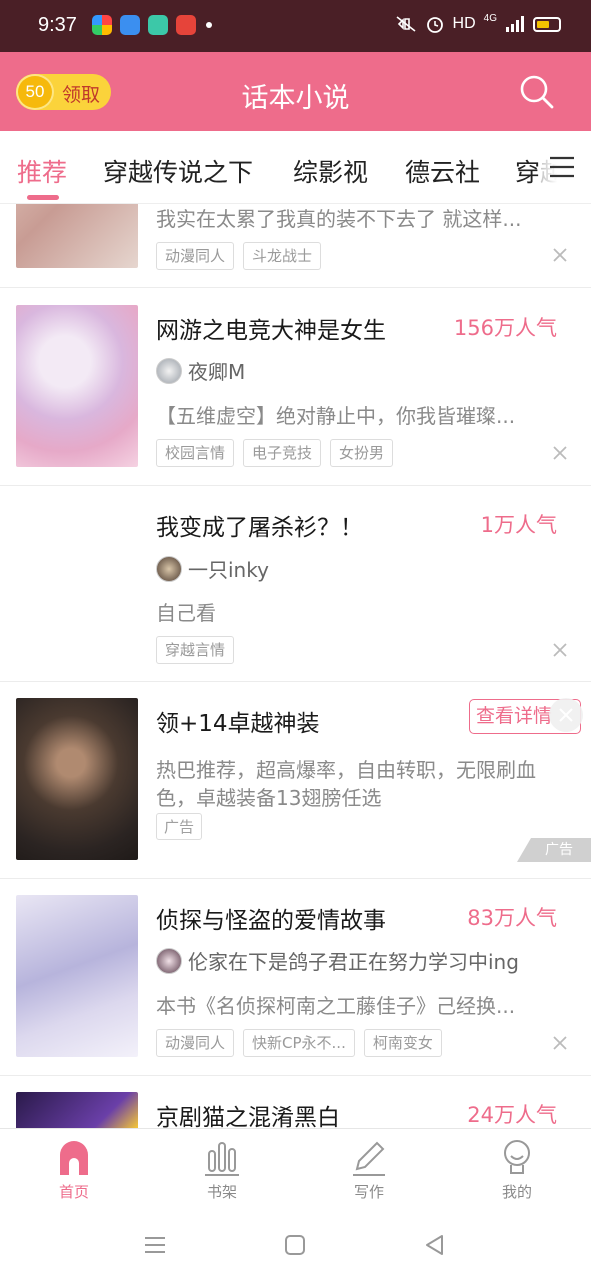 This screenshot has height=1280, width=591. Describe the element at coordinates (295, 26) in the screenshot. I see `status-bar: 9:37 HD 4G` at that location.